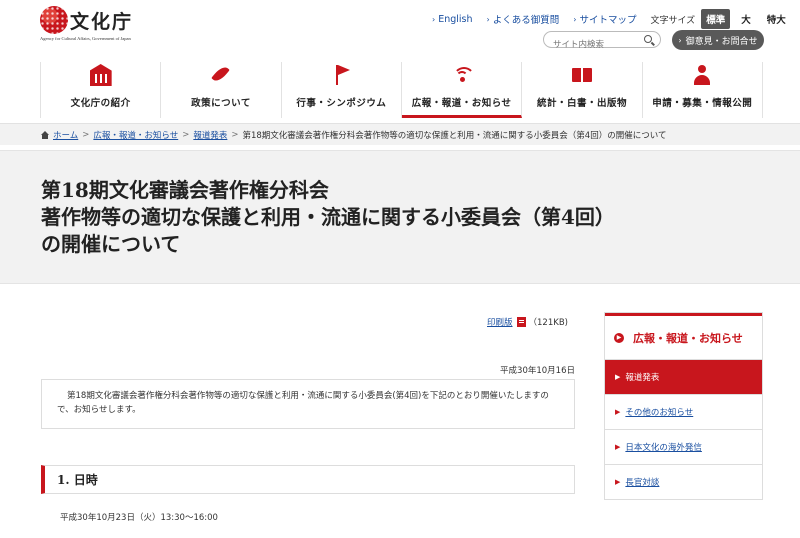  I want to click on home-icon, so click(45, 134).